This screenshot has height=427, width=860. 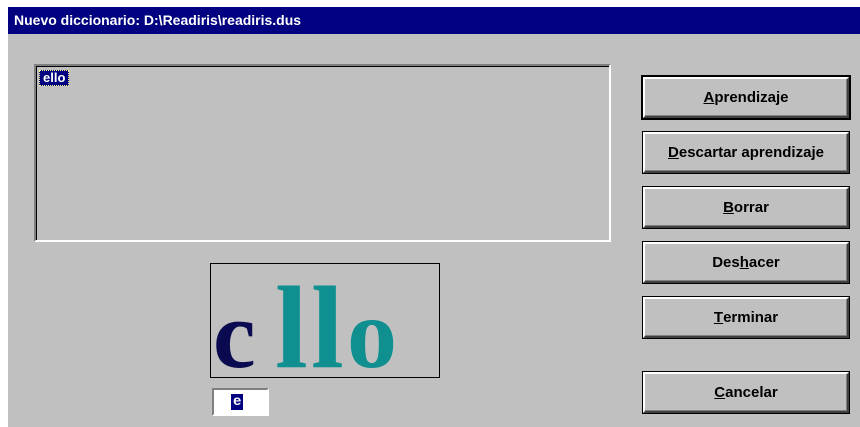 What do you see at coordinates (234, 329) in the screenshot?
I see `preview-letter-c: c` at bounding box center [234, 329].